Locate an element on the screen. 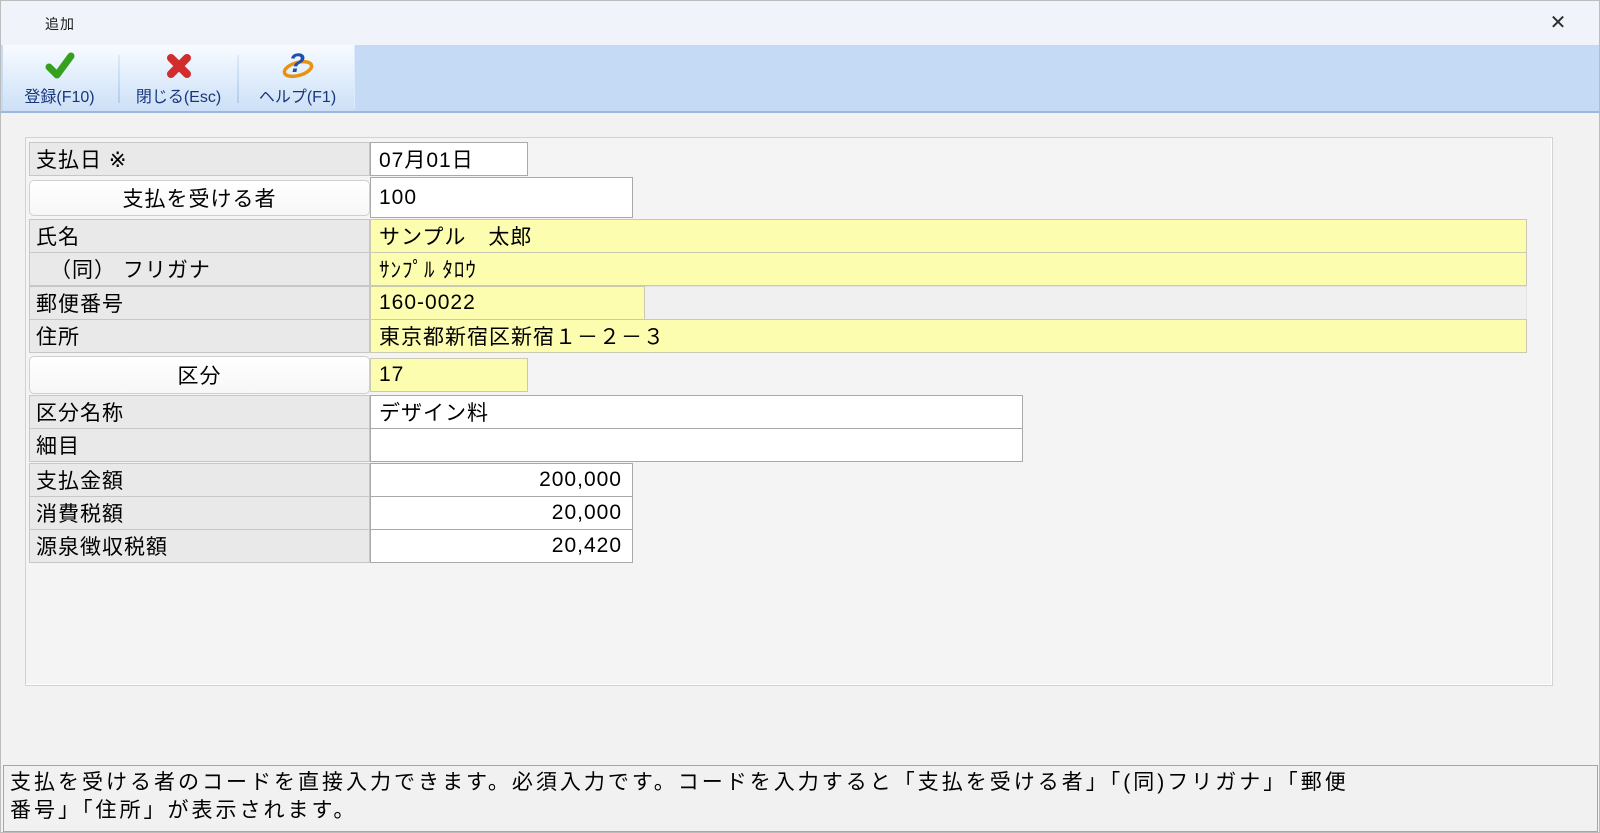  address-field: 東京都新宿区新宿１－２－３ is located at coordinates (948, 336).